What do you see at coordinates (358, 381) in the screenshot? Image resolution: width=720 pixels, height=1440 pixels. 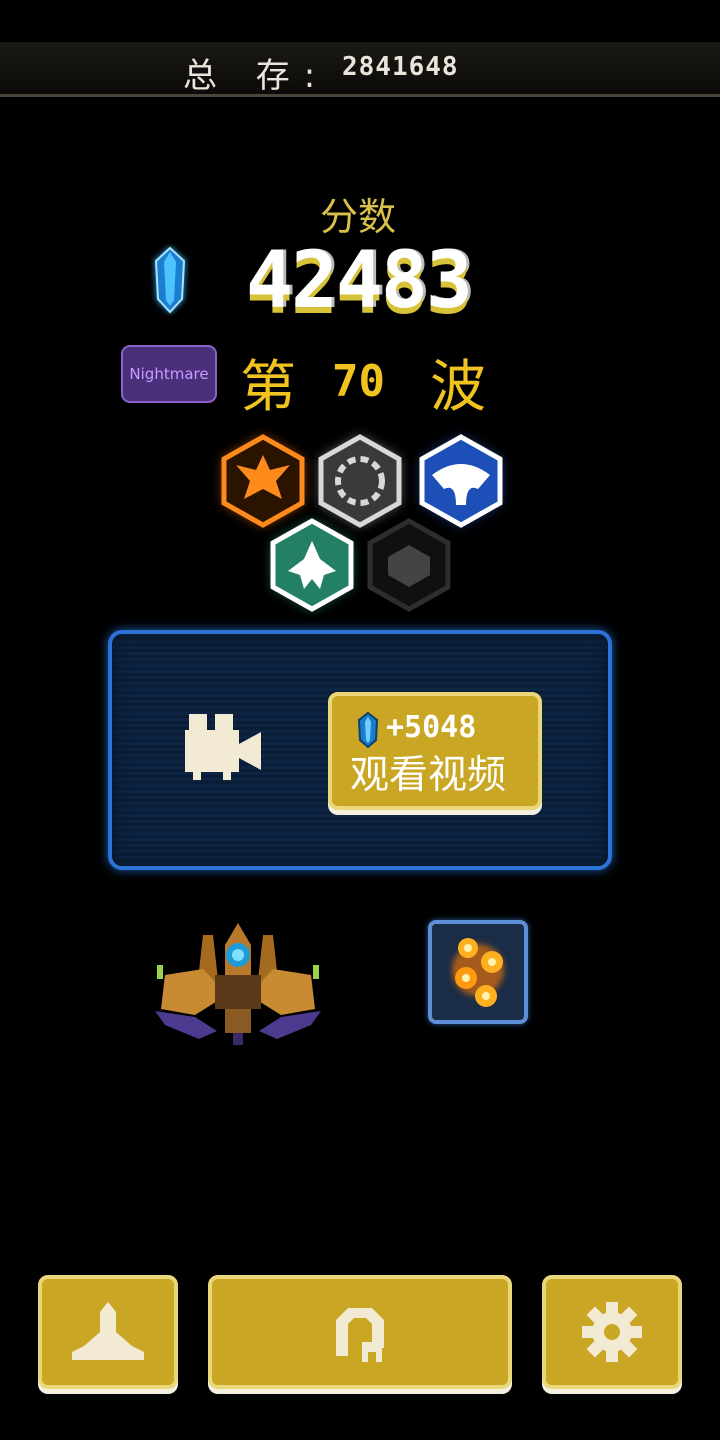 I see `wave-number: 70` at bounding box center [358, 381].